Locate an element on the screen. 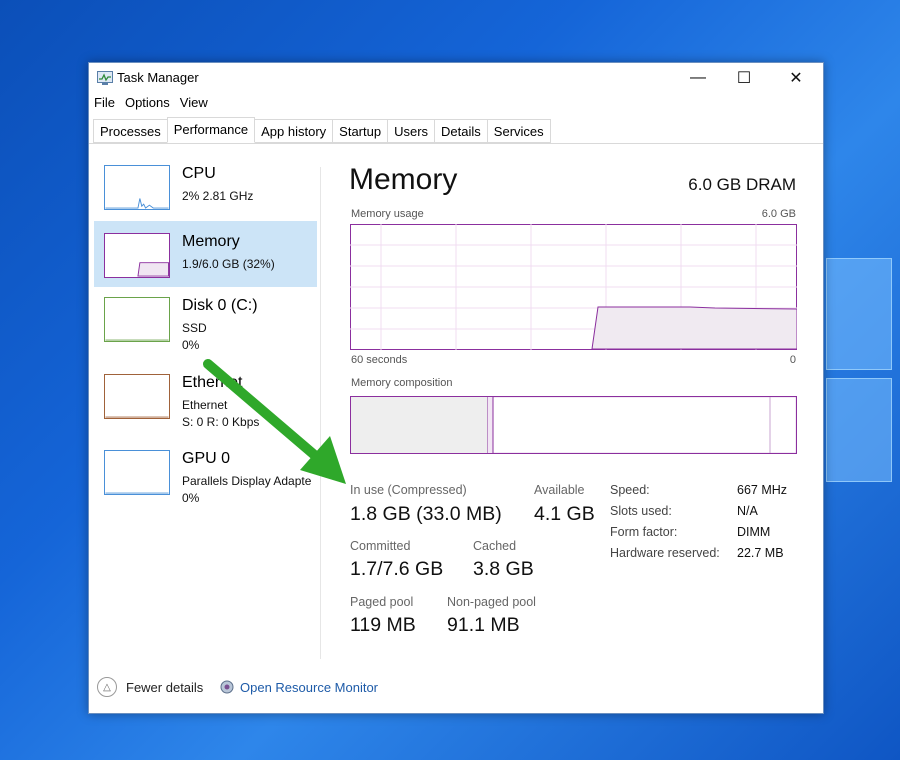  close-button: ✕ is located at coordinates (796, 78).